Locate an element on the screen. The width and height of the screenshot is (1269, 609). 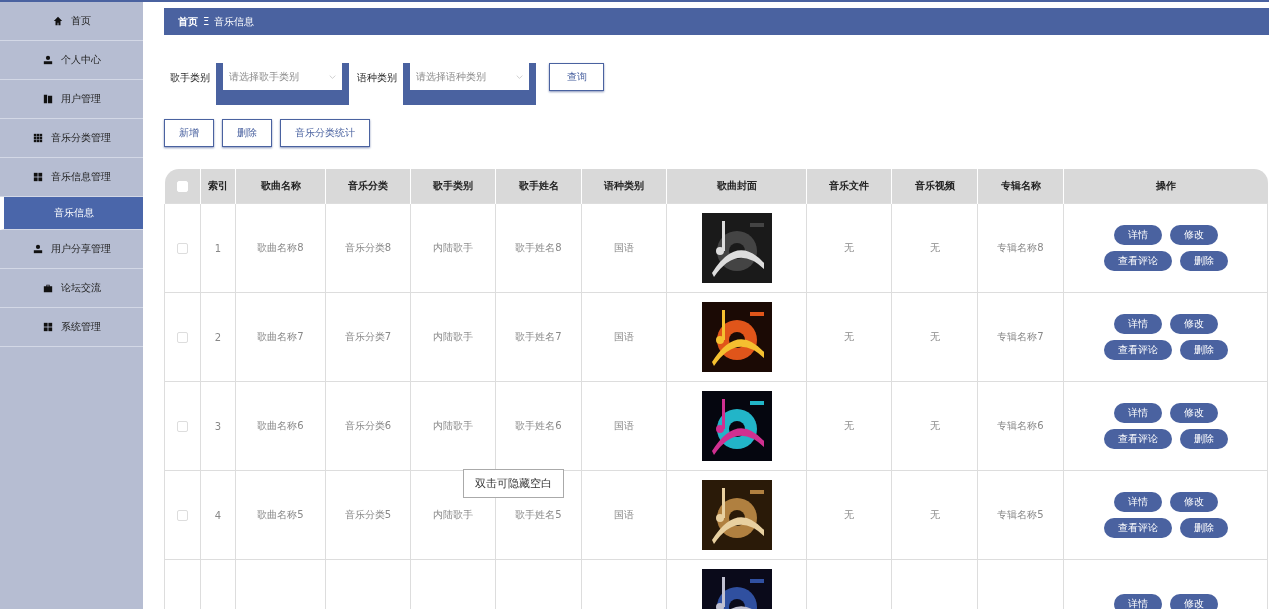
column-header: 歌手类别 is located at coordinates (453, 185).